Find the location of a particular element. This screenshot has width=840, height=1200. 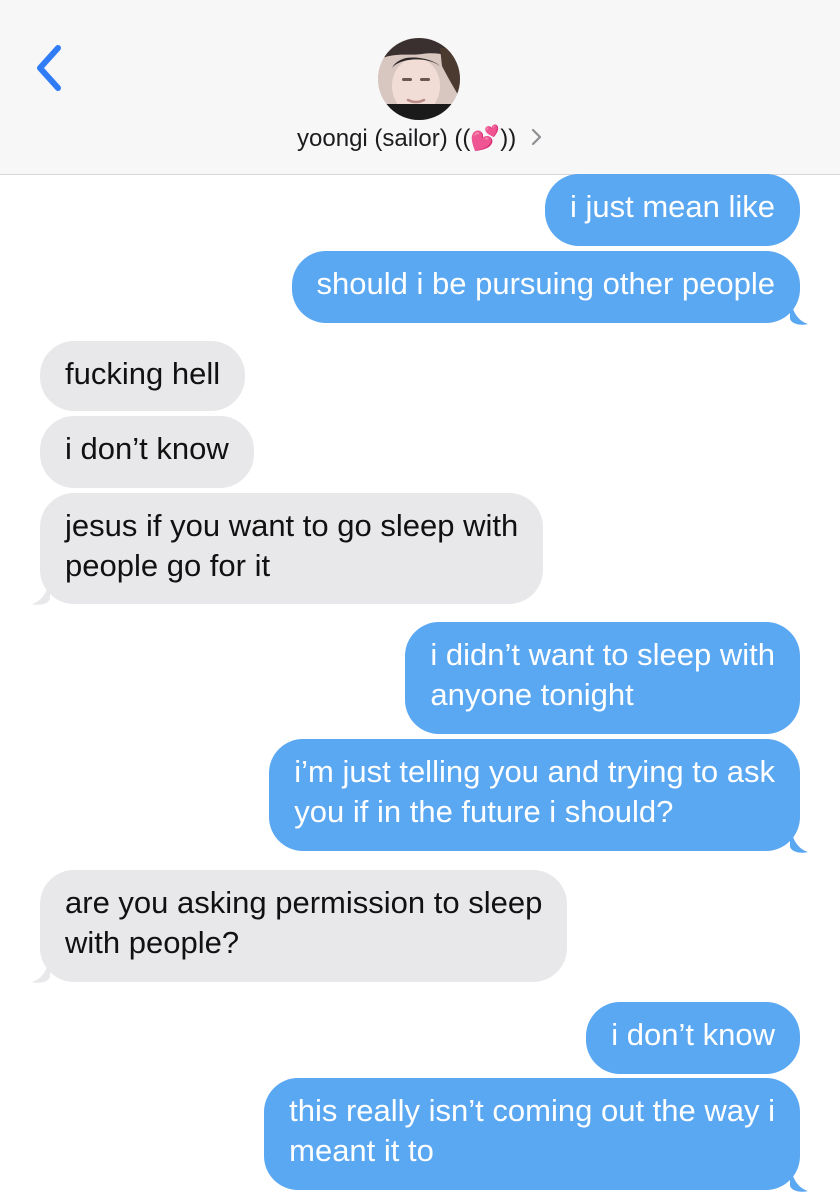

avatar is located at coordinates (419, 79).